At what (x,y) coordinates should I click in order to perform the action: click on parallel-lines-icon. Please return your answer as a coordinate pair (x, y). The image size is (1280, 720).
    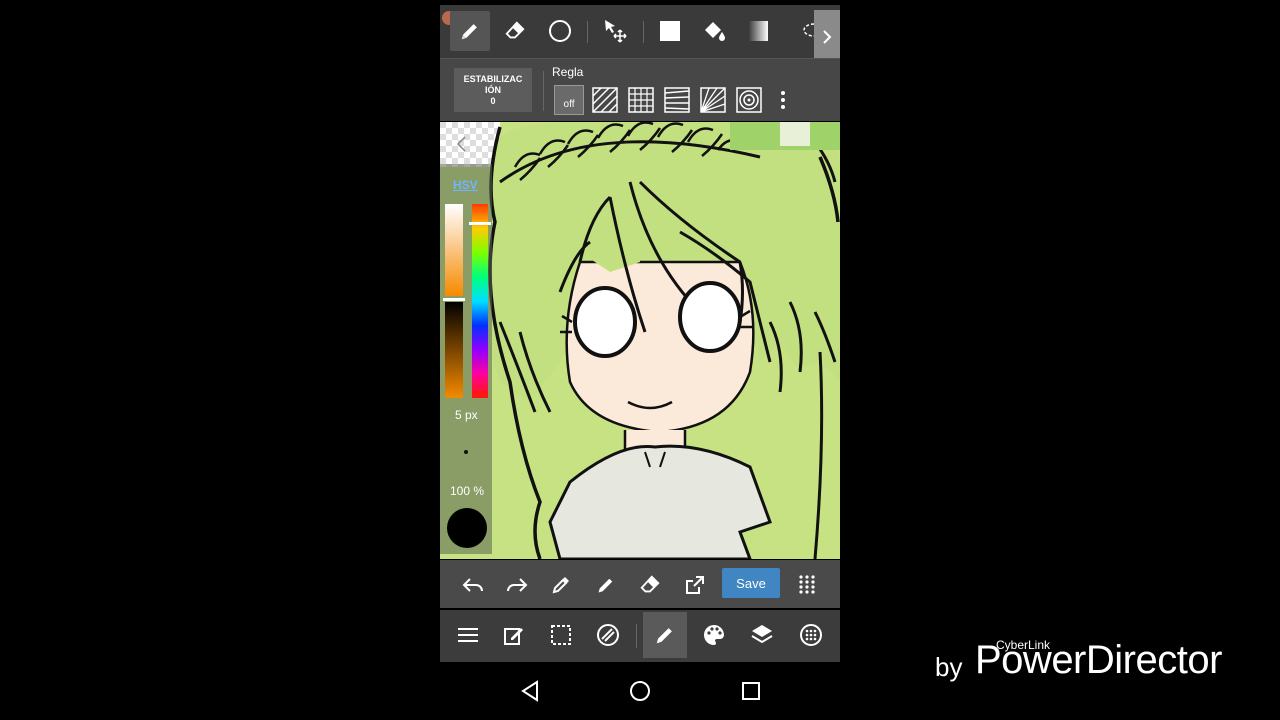
    Looking at the image, I should click on (605, 100).